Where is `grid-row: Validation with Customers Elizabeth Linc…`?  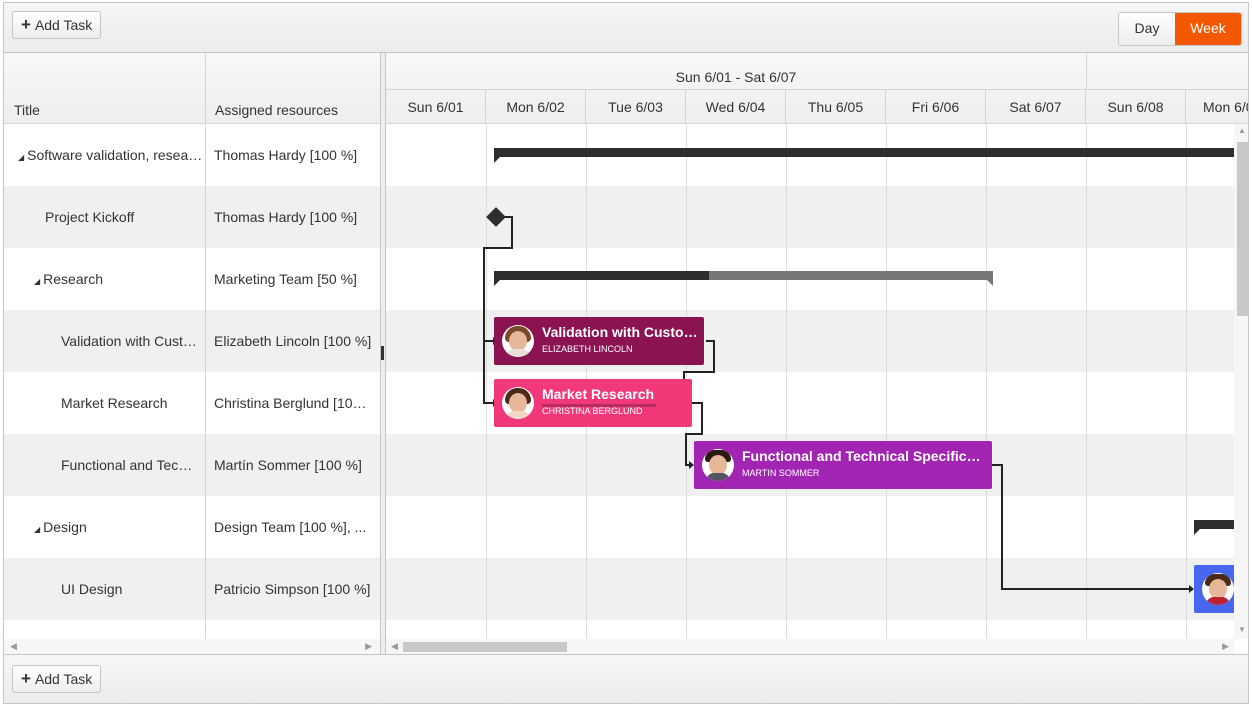 grid-row: Validation with Customers Elizabeth Linc… is located at coordinates (192, 341).